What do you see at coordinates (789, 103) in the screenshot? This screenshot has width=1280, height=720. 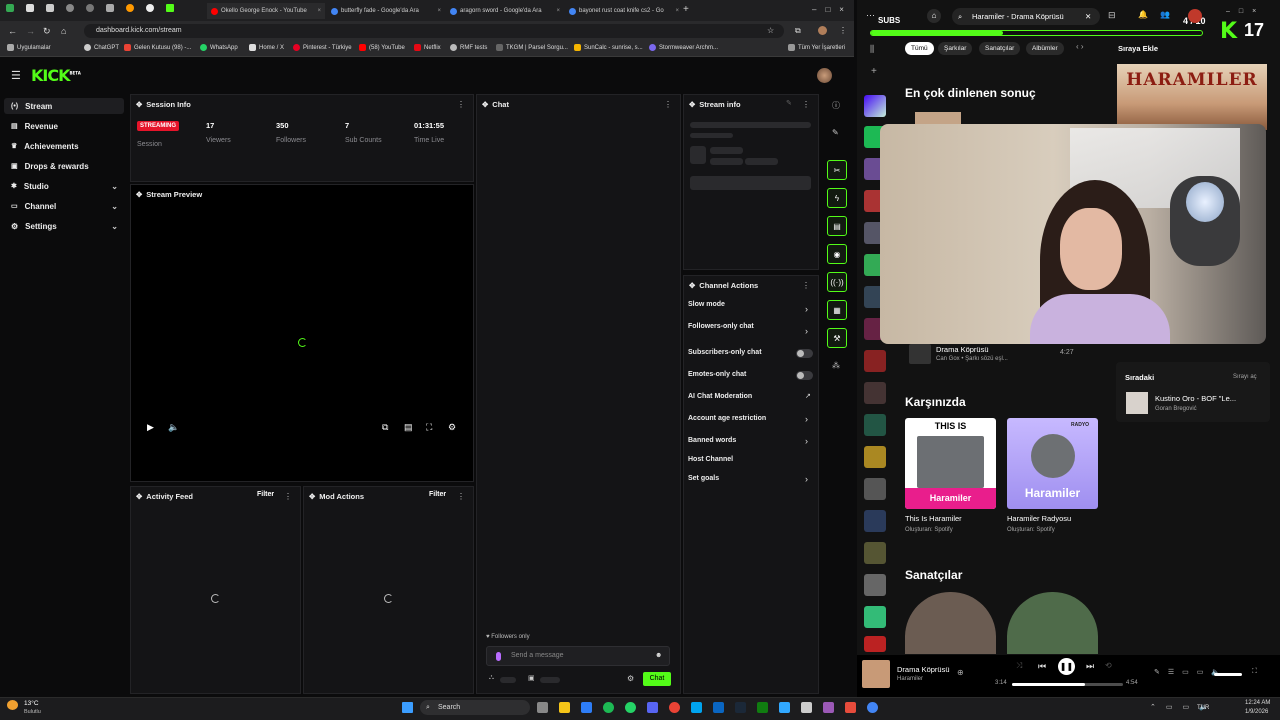 I see `edit-icon: ✎` at bounding box center [789, 103].